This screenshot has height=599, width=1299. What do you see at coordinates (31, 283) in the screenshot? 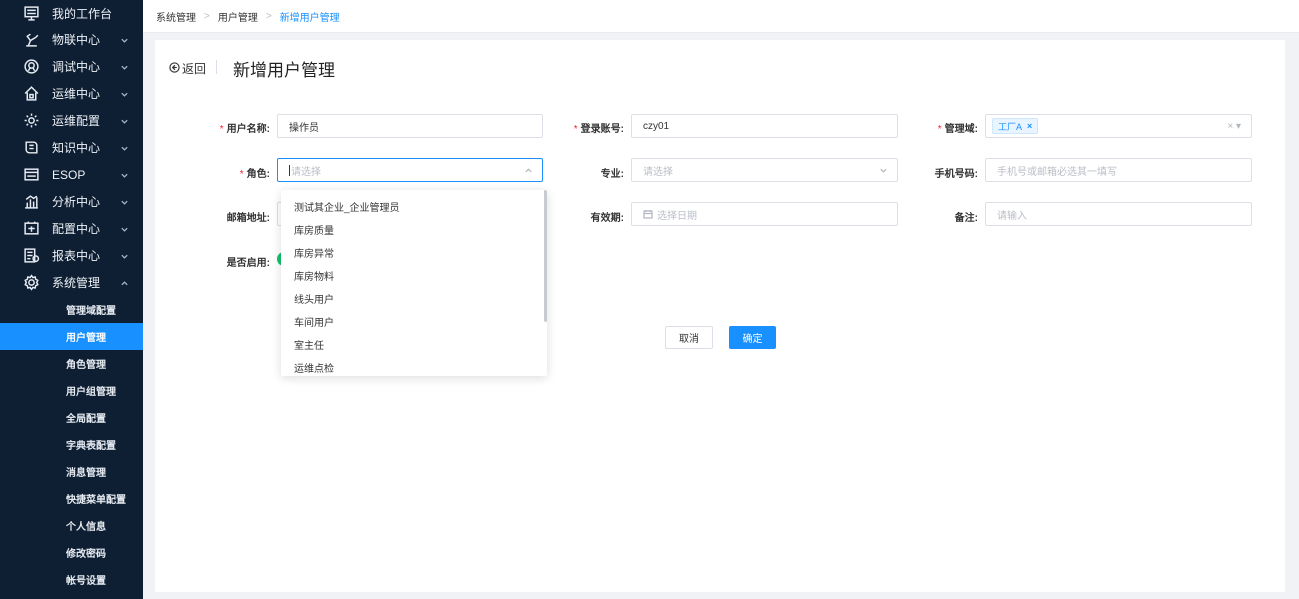
I see `settings-icon` at bounding box center [31, 283].